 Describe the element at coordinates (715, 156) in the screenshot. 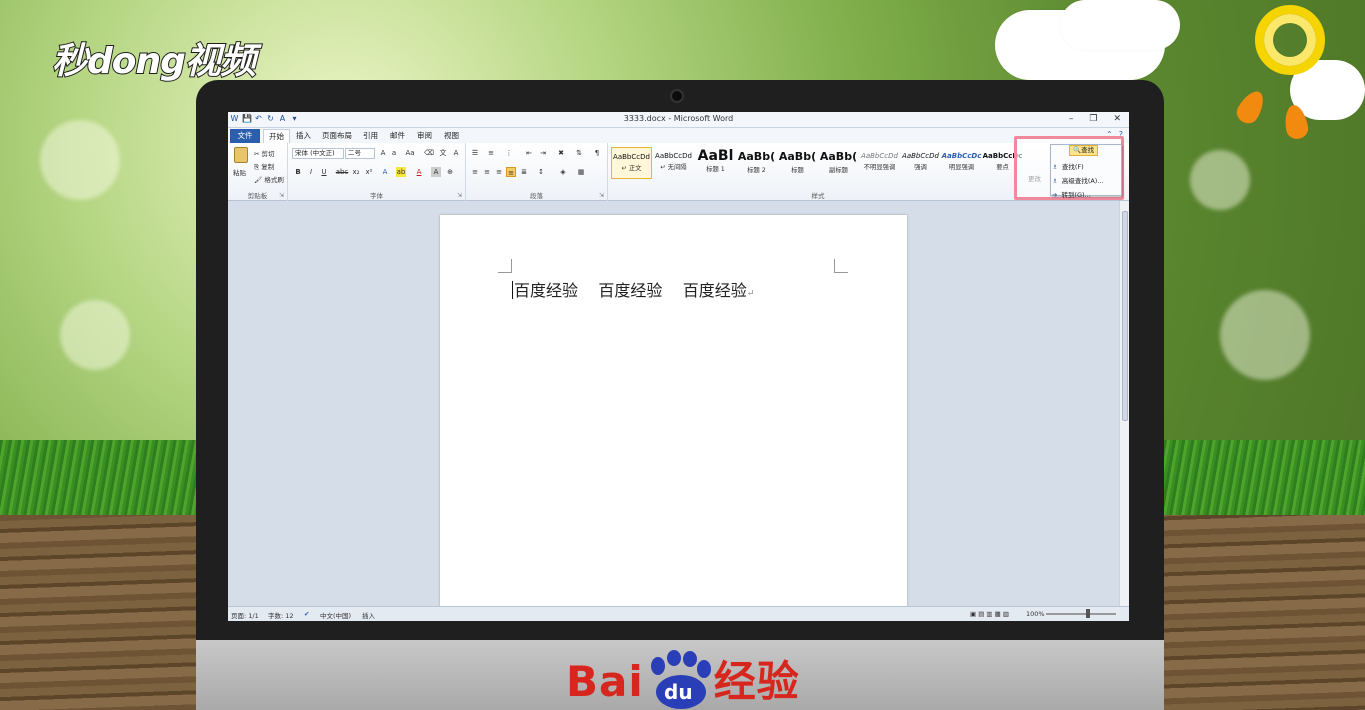

I see `style-sample: AaBl` at that location.